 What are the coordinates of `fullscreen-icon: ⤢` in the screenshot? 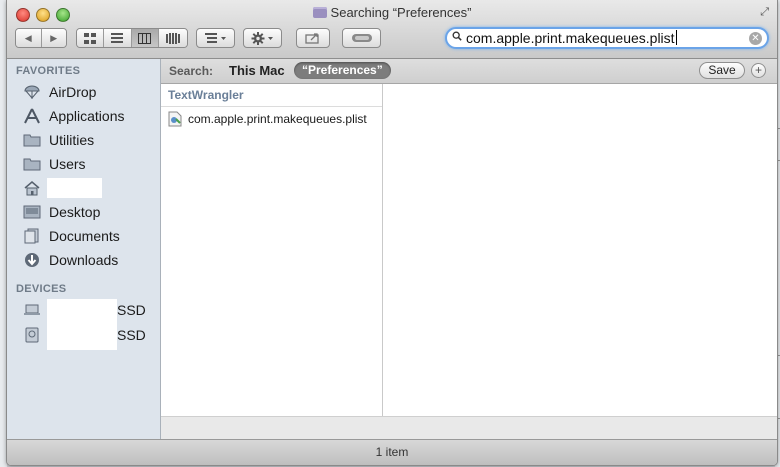 It's located at (764, 12).